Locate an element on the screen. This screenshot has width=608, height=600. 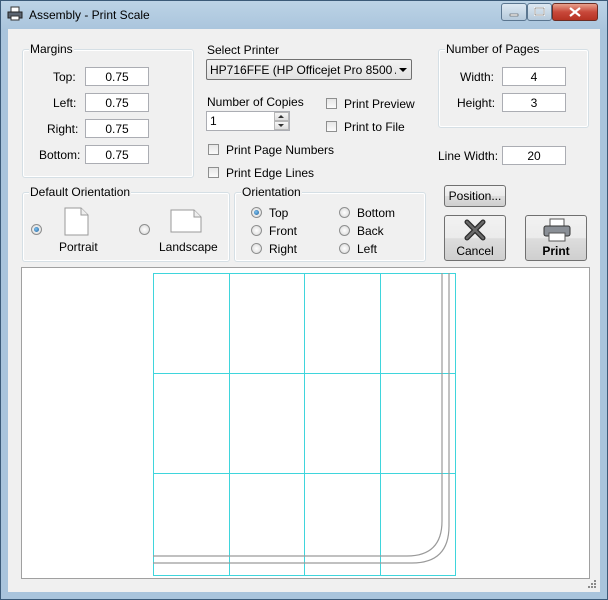
orientation-group: Orientation is located at coordinates (330, 223).